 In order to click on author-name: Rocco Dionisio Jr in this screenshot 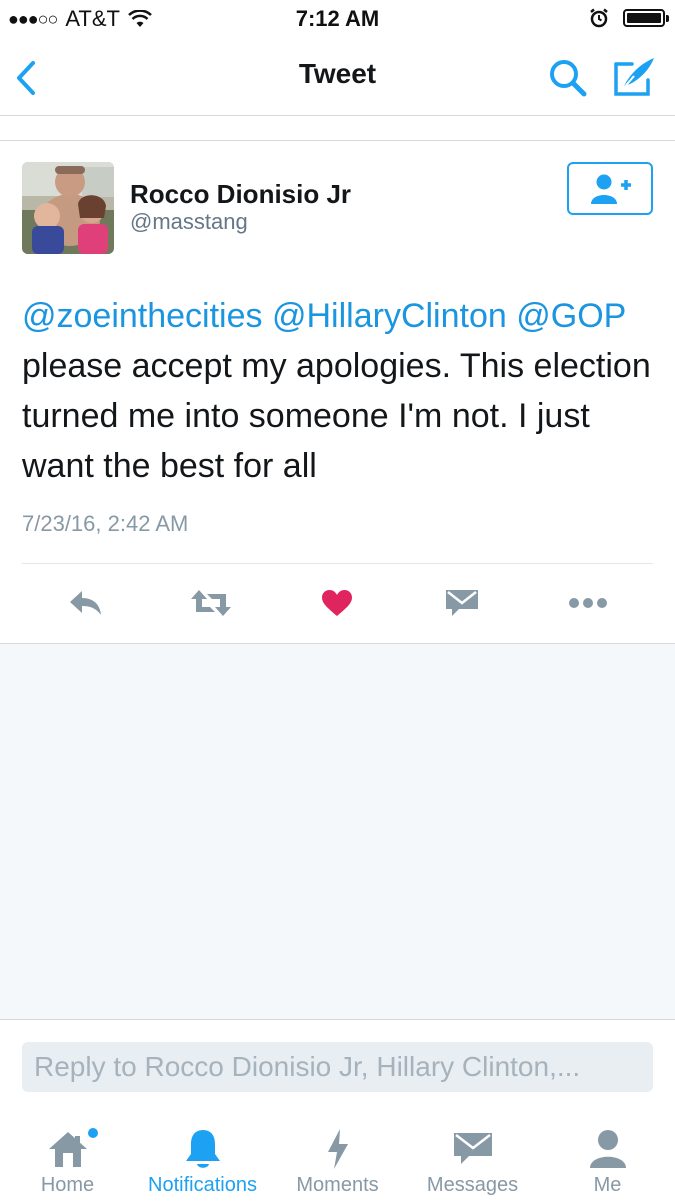, I will do `click(240, 194)`.